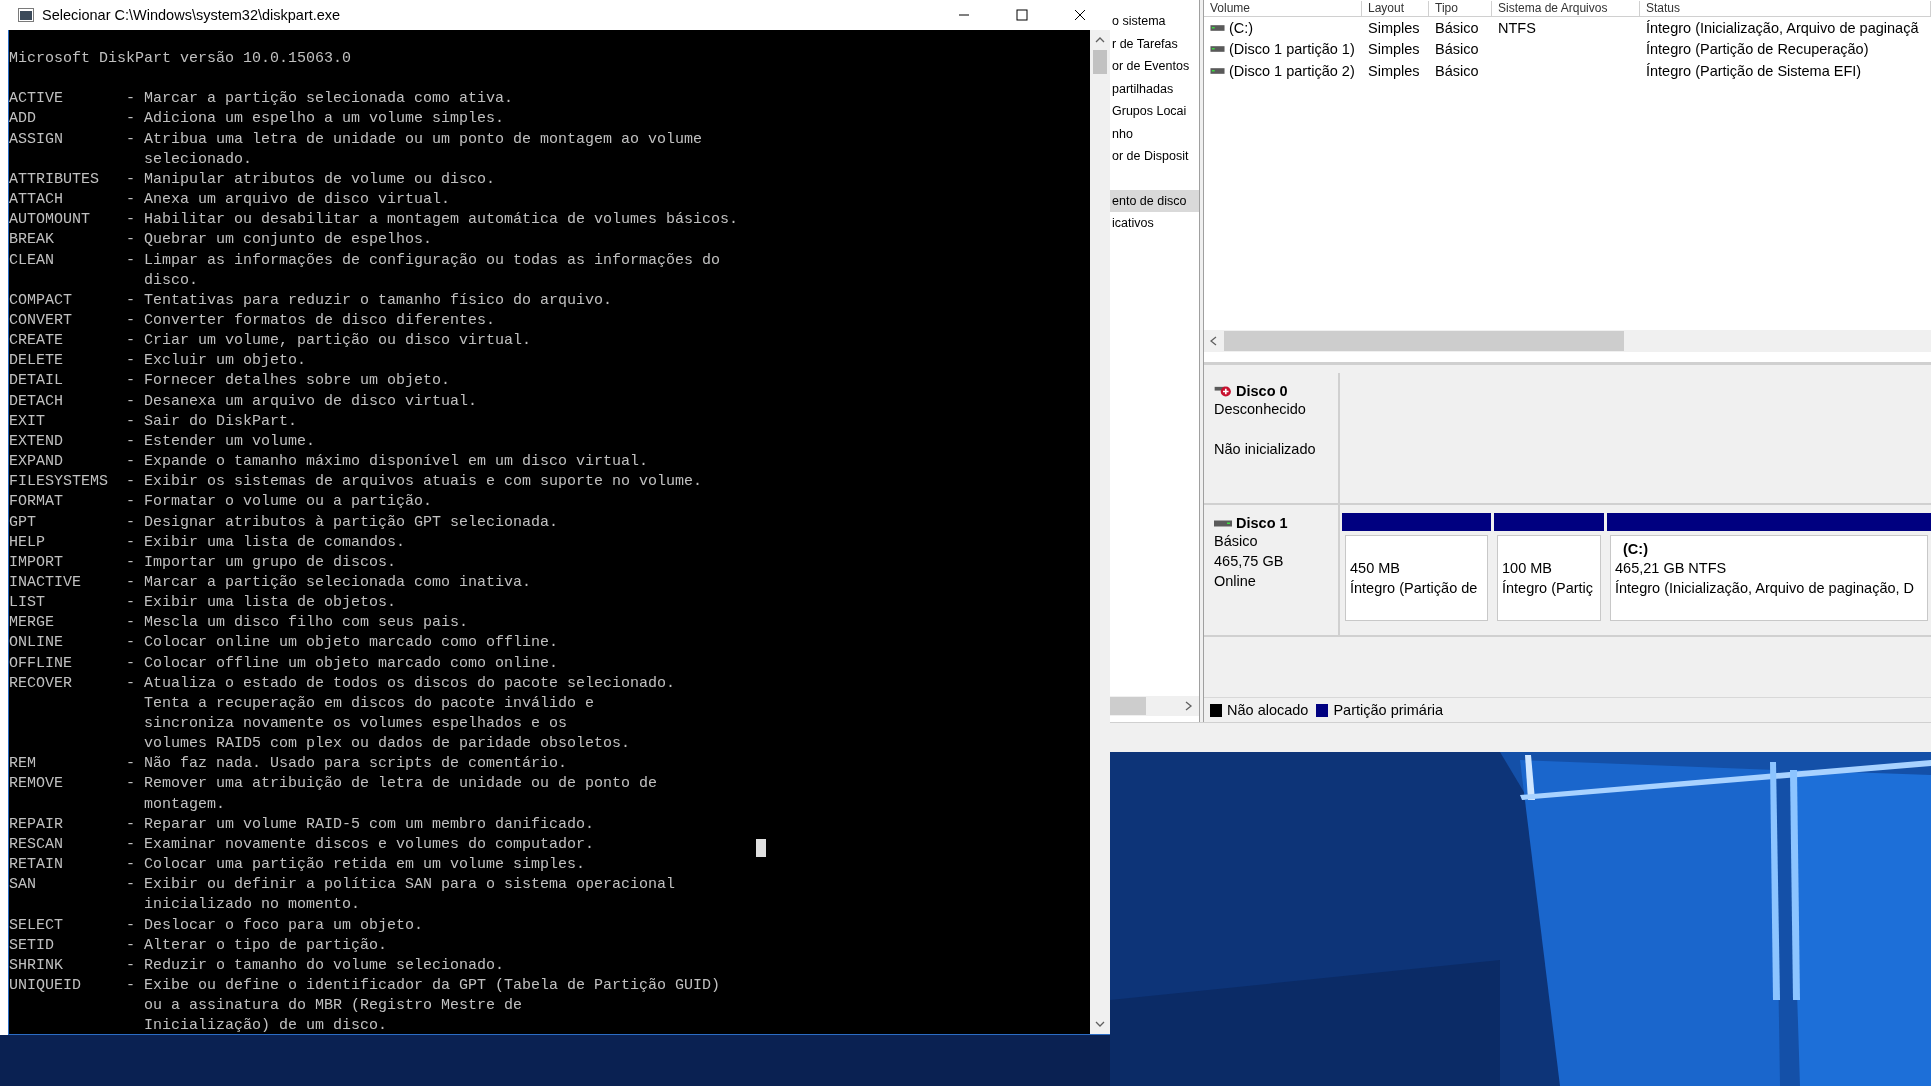 The width and height of the screenshot is (1931, 1086). What do you see at coordinates (23, 522) in the screenshot?
I see `command-name: GPT` at bounding box center [23, 522].